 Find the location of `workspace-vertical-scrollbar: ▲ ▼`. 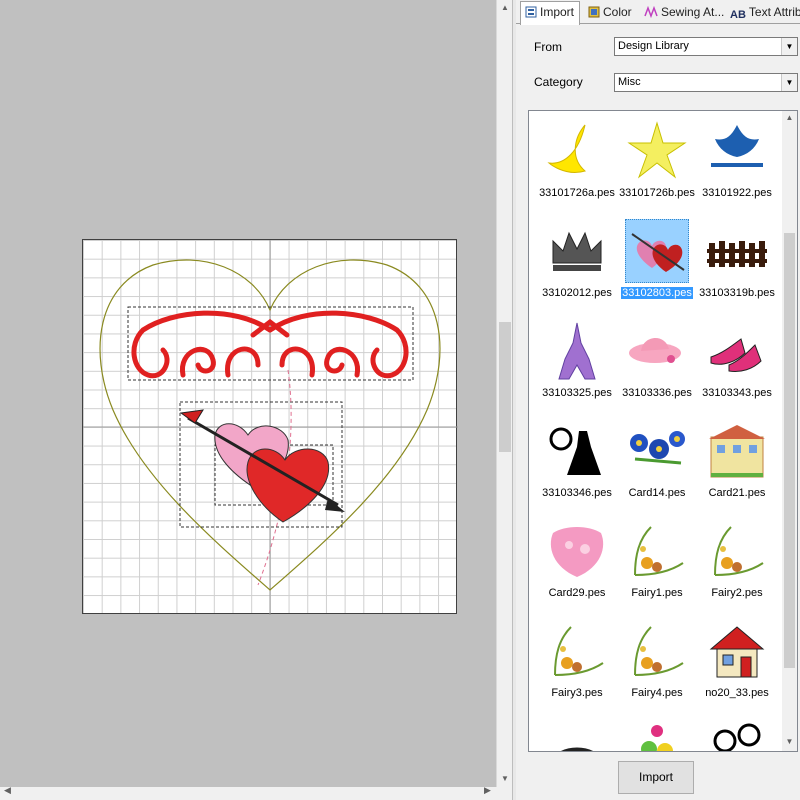

workspace-vertical-scrollbar: ▲ ▼ is located at coordinates (504, 393).